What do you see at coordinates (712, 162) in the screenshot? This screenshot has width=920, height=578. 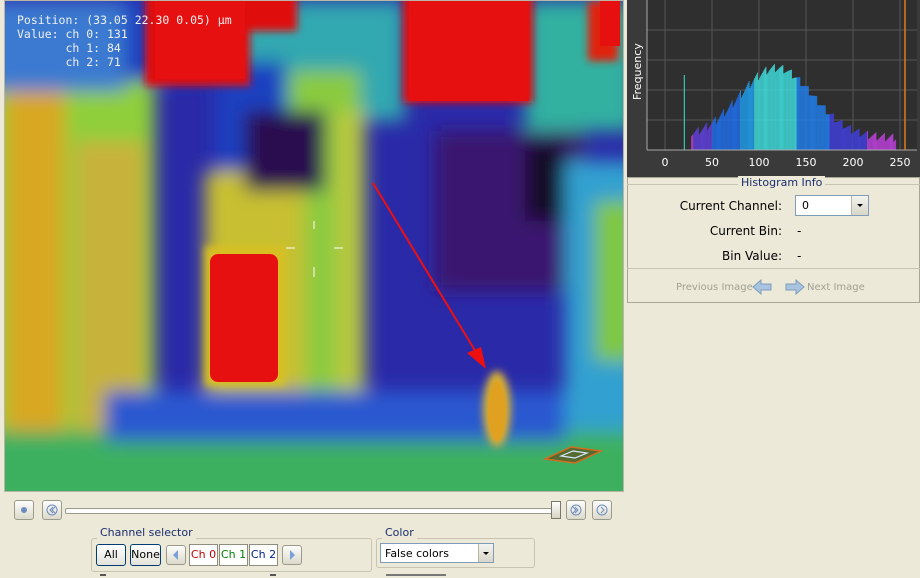 I see `histogram-tick-label: 50` at bounding box center [712, 162].